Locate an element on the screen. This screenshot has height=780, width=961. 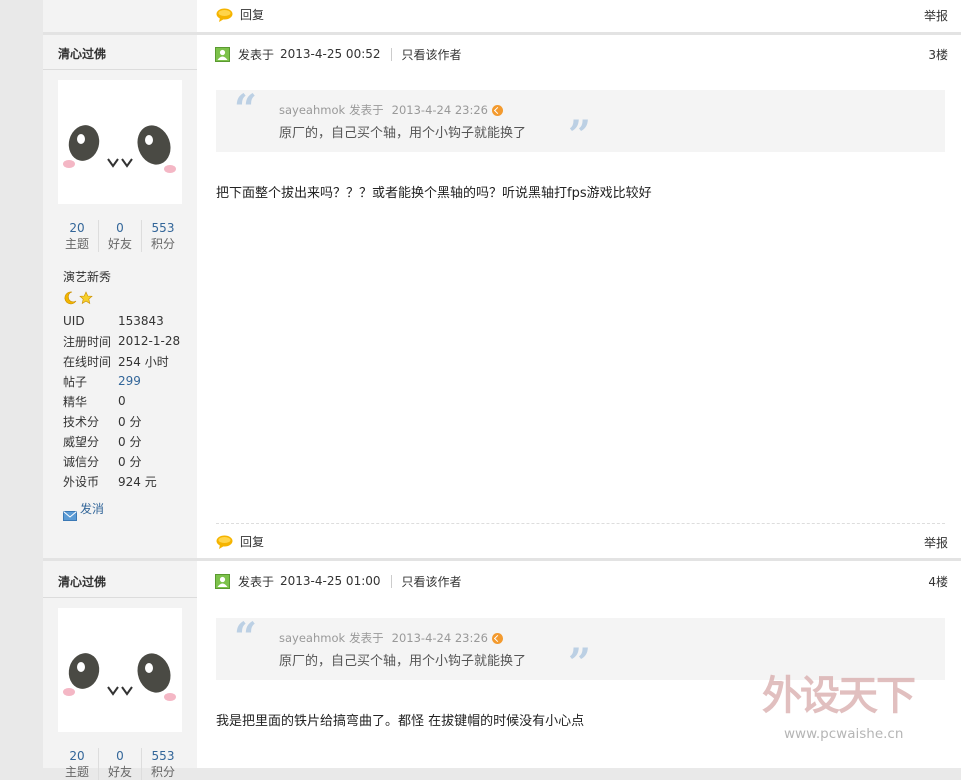
info-posts-link: 299 is located at coordinates (129, 381).